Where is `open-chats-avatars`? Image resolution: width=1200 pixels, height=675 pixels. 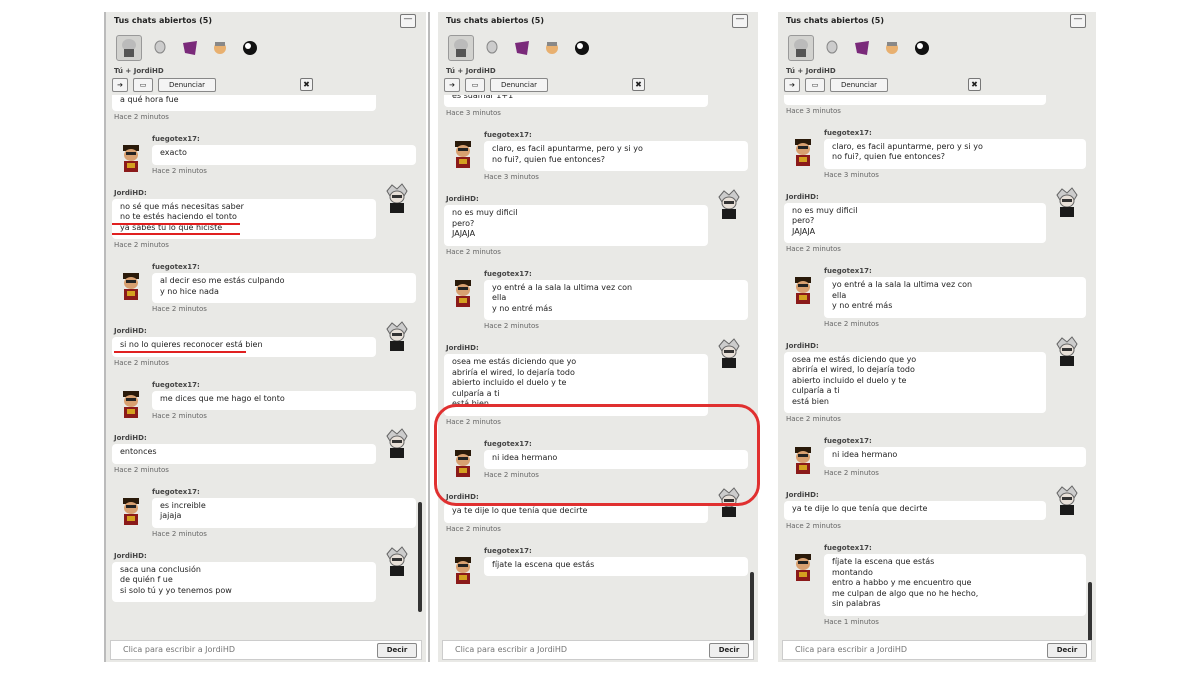
open-chats-avatars is located at coordinates (861, 48).